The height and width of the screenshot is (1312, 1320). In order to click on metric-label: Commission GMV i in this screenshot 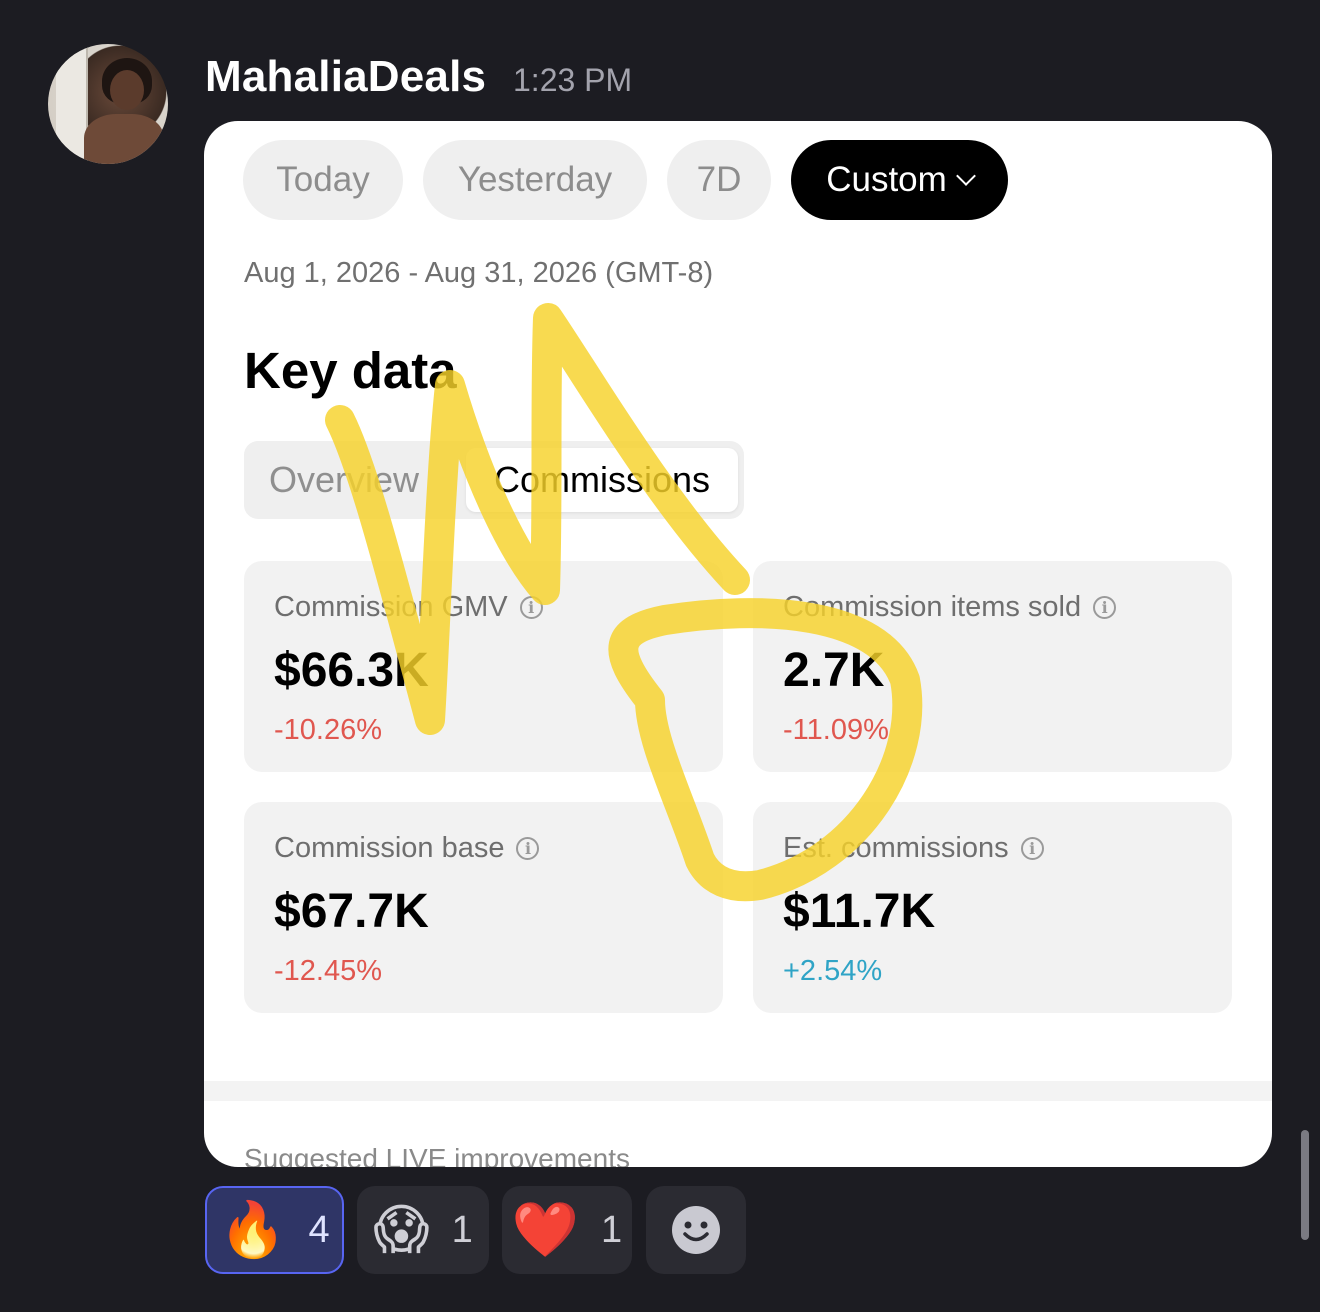, I will do `click(408, 607)`.